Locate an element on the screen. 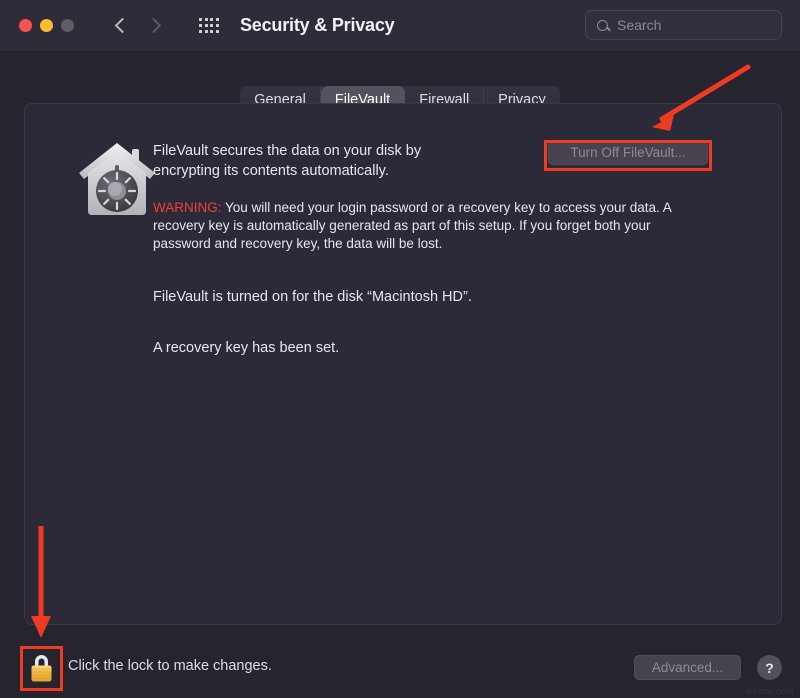 The image size is (800, 698). chevron-right-icon is located at coordinates (153, 25).